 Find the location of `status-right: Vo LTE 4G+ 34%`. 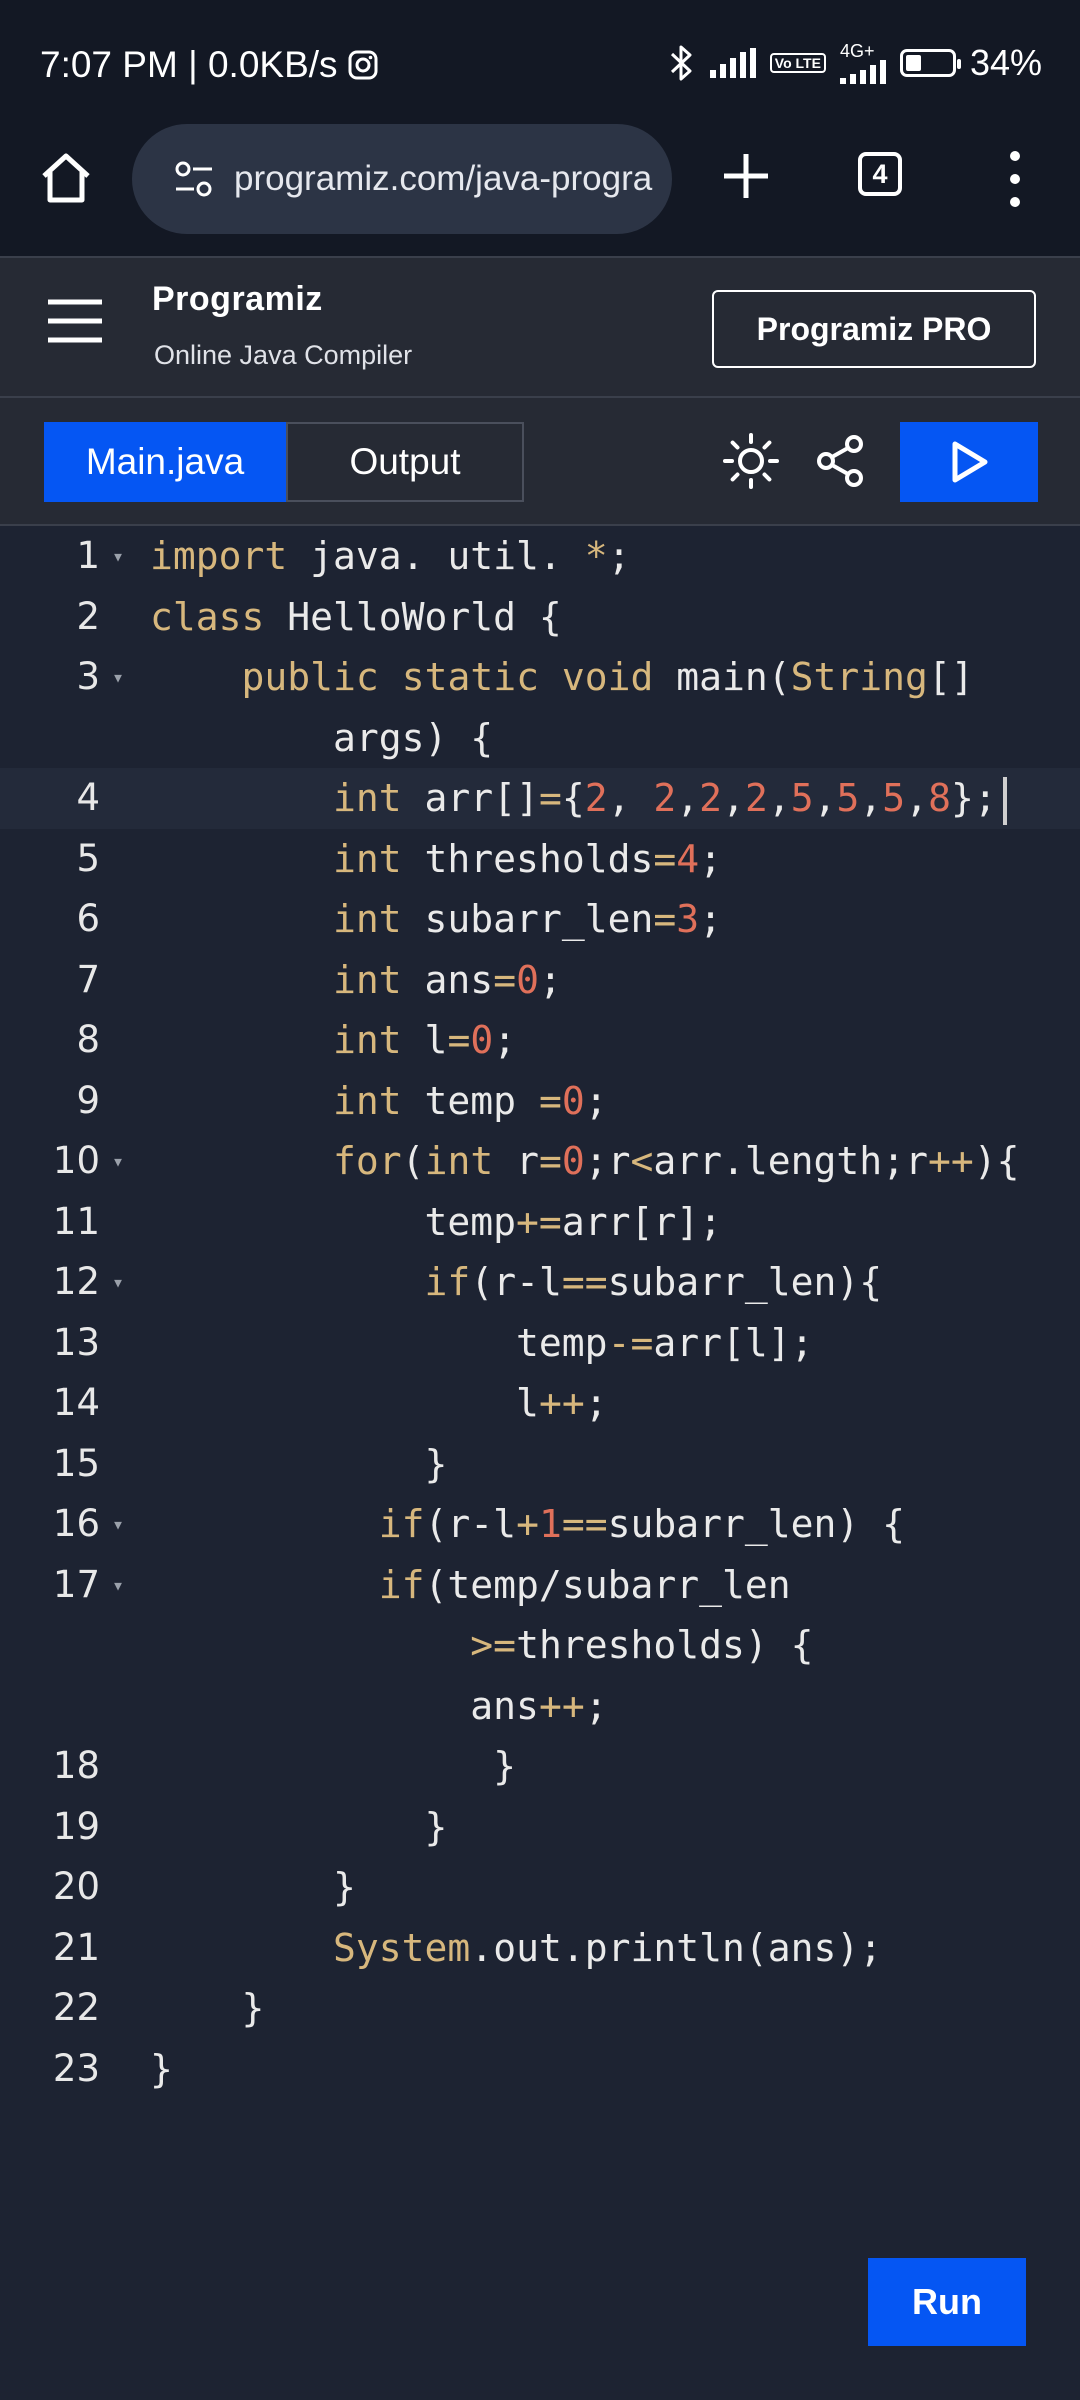

status-right: Vo LTE 4G+ 34% is located at coordinates (854, 63).